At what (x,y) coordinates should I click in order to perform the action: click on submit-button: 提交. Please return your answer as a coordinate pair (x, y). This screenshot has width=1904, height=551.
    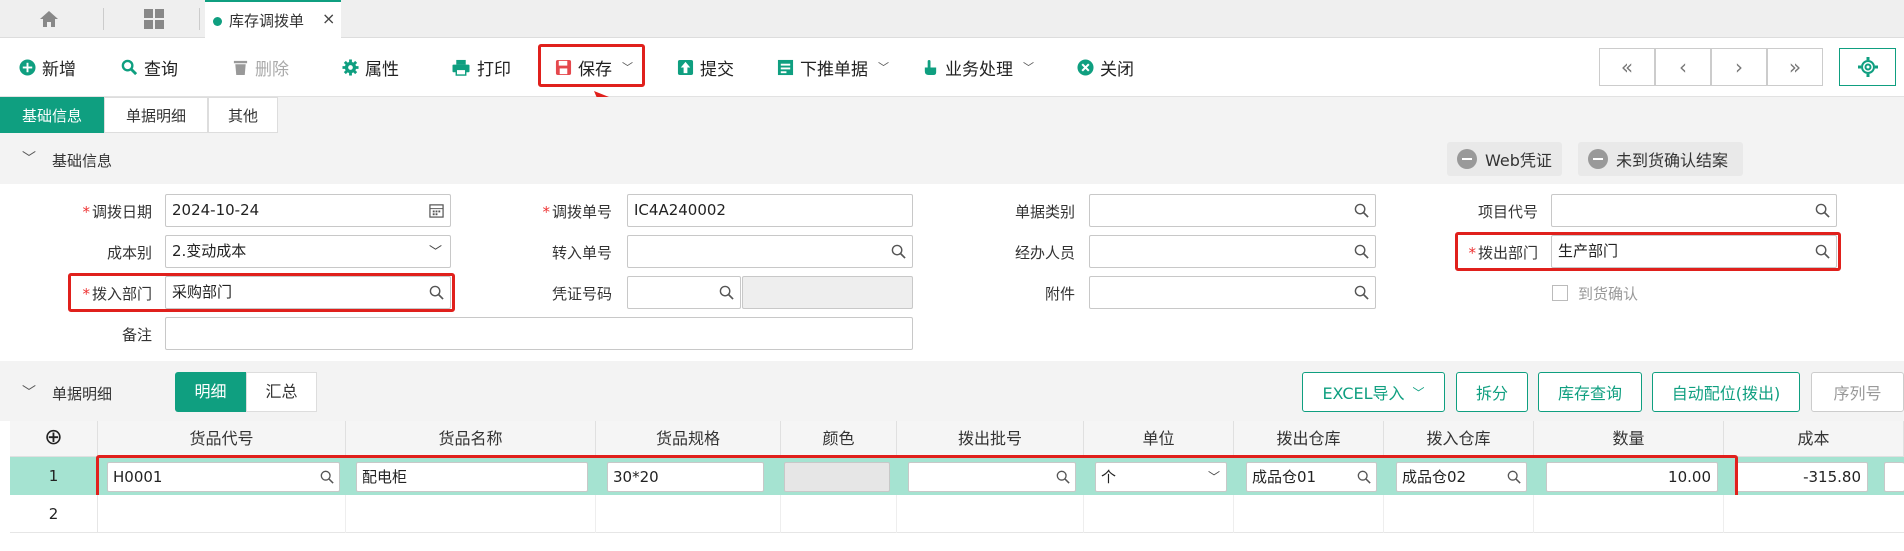
    Looking at the image, I should click on (705, 67).